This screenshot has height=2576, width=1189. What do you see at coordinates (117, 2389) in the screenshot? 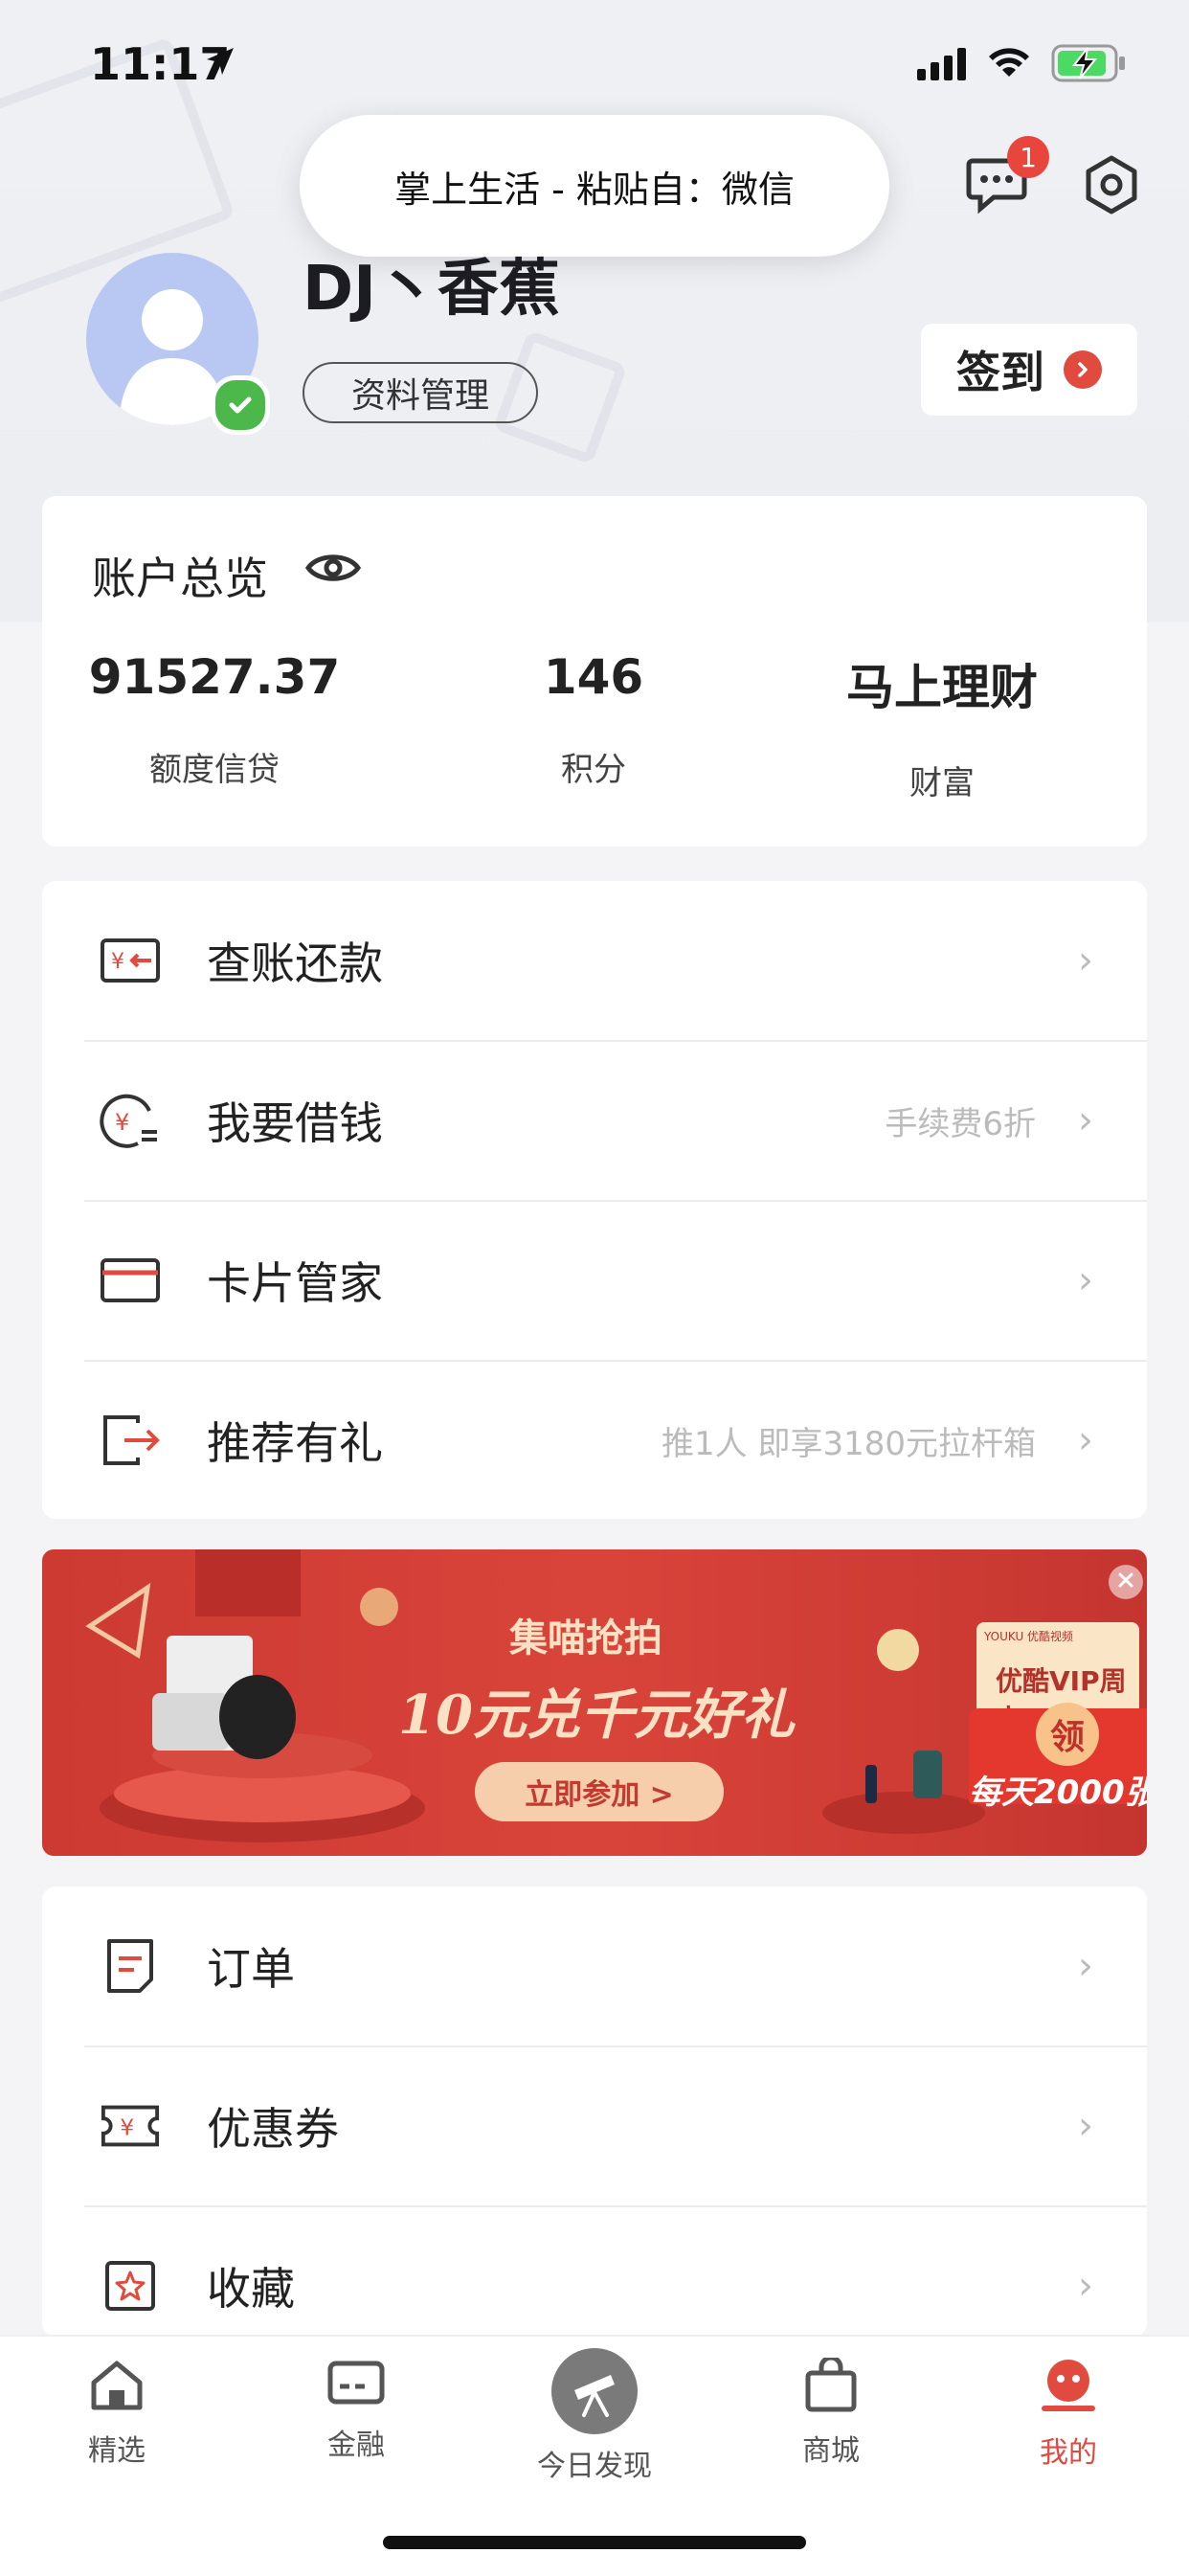
I see `home-icon` at bounding box center [117, 2389].